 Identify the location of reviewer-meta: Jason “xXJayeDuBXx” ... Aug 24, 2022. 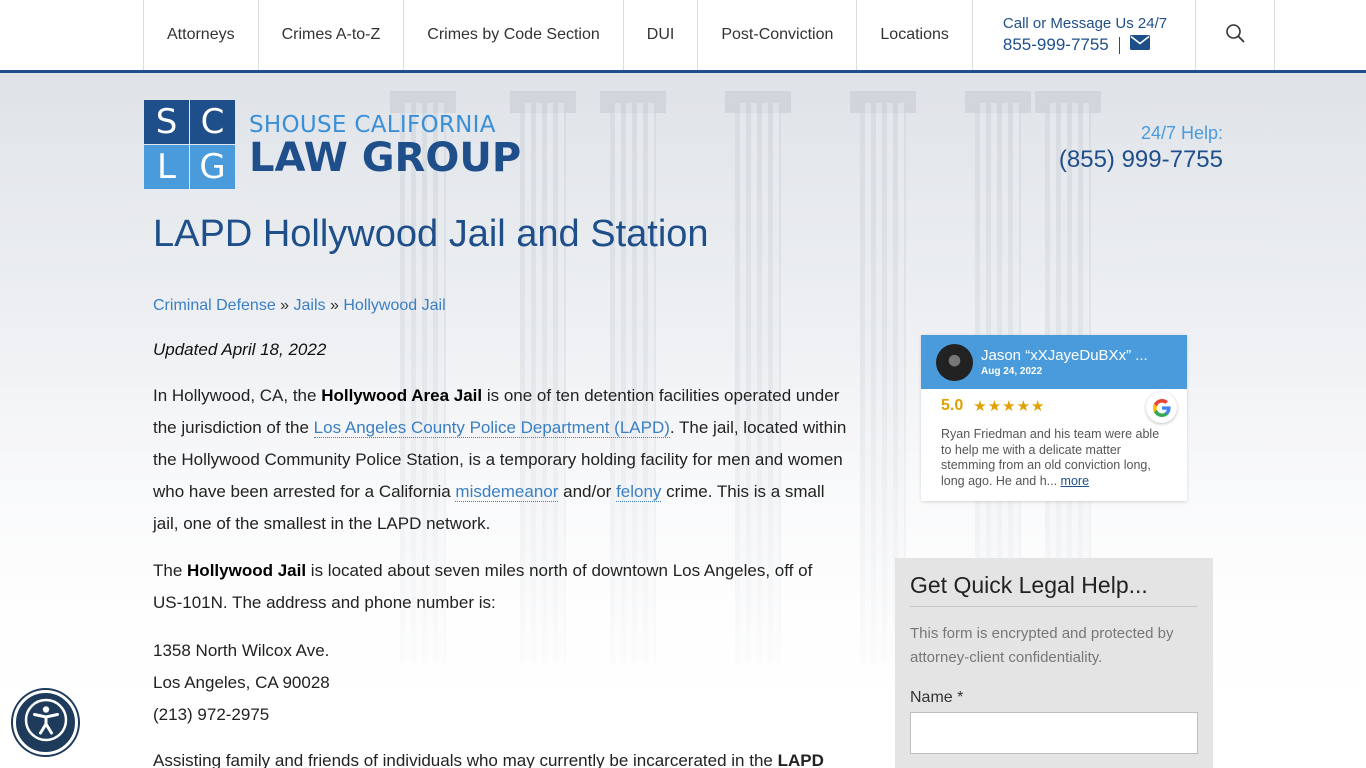
(1064, 362).